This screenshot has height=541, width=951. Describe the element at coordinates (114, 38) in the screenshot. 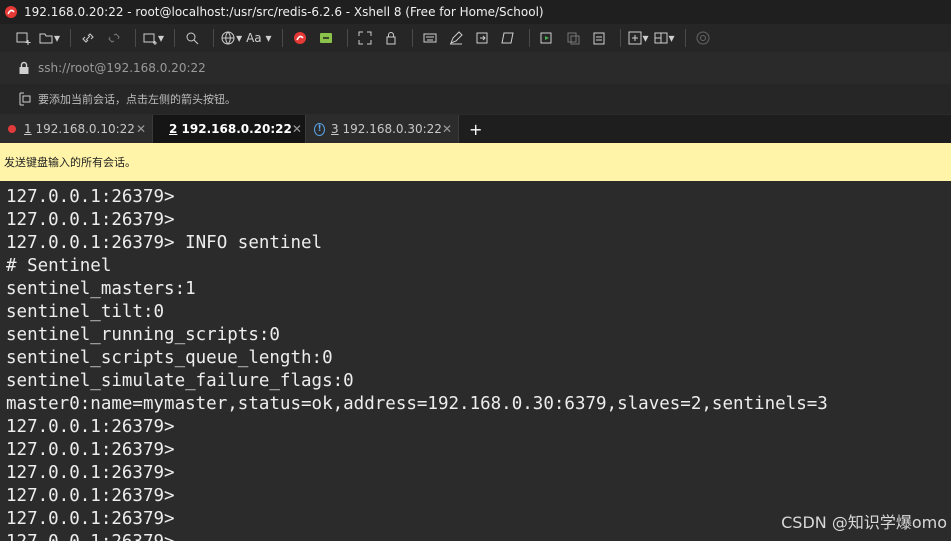

I see `unlink-icon` at that location.